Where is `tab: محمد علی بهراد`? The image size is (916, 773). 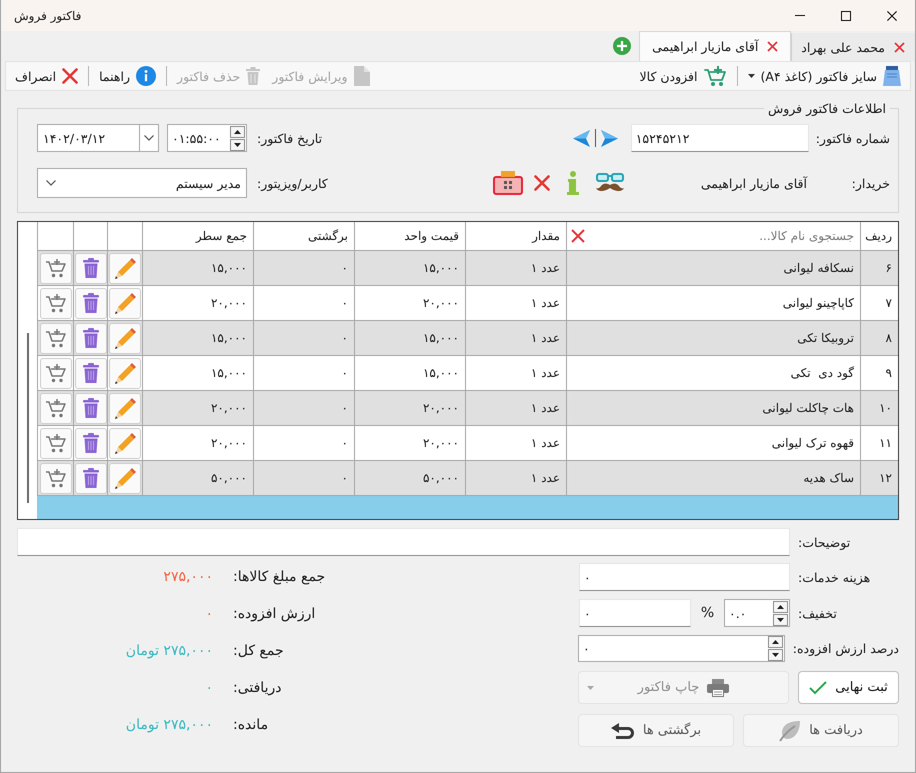
tab: محمد علی بهراد is located at coordinates (853, 47).